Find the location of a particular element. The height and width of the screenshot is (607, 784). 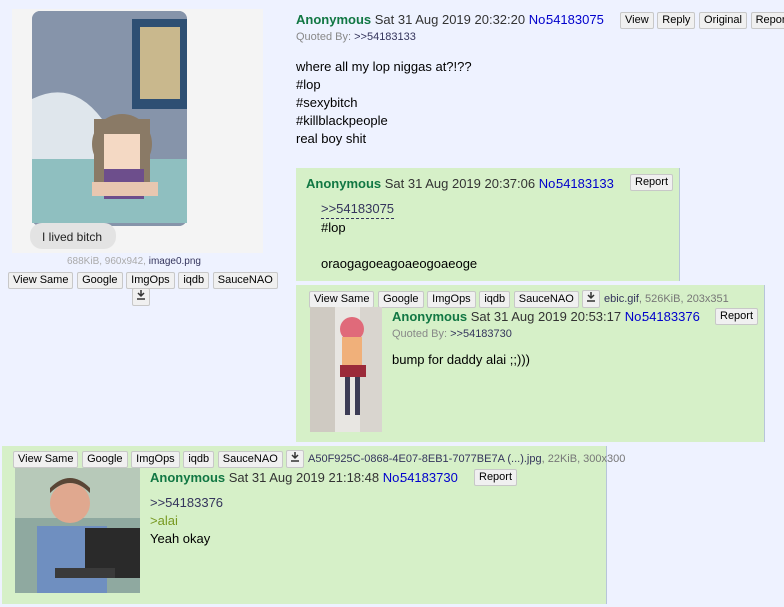

reply-text: Yeah okay is located at coordinates (180, 538).